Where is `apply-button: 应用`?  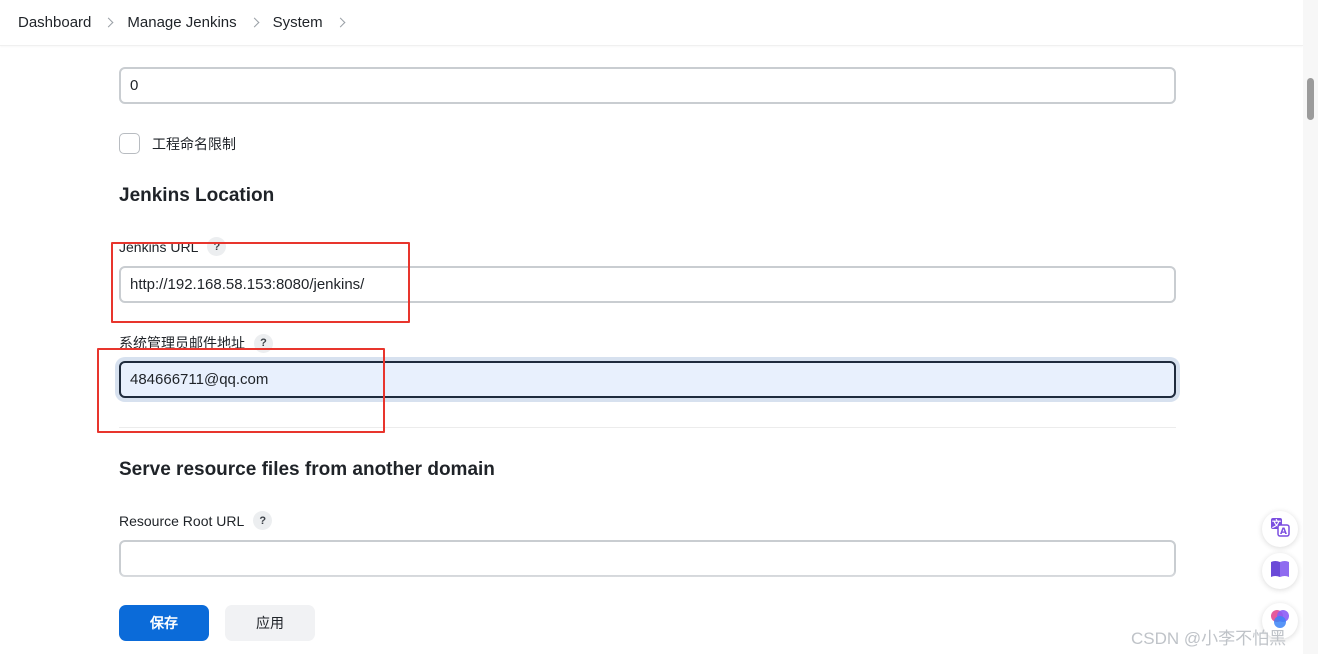 apply-button: 应用 is located at coordinates (270, 623).